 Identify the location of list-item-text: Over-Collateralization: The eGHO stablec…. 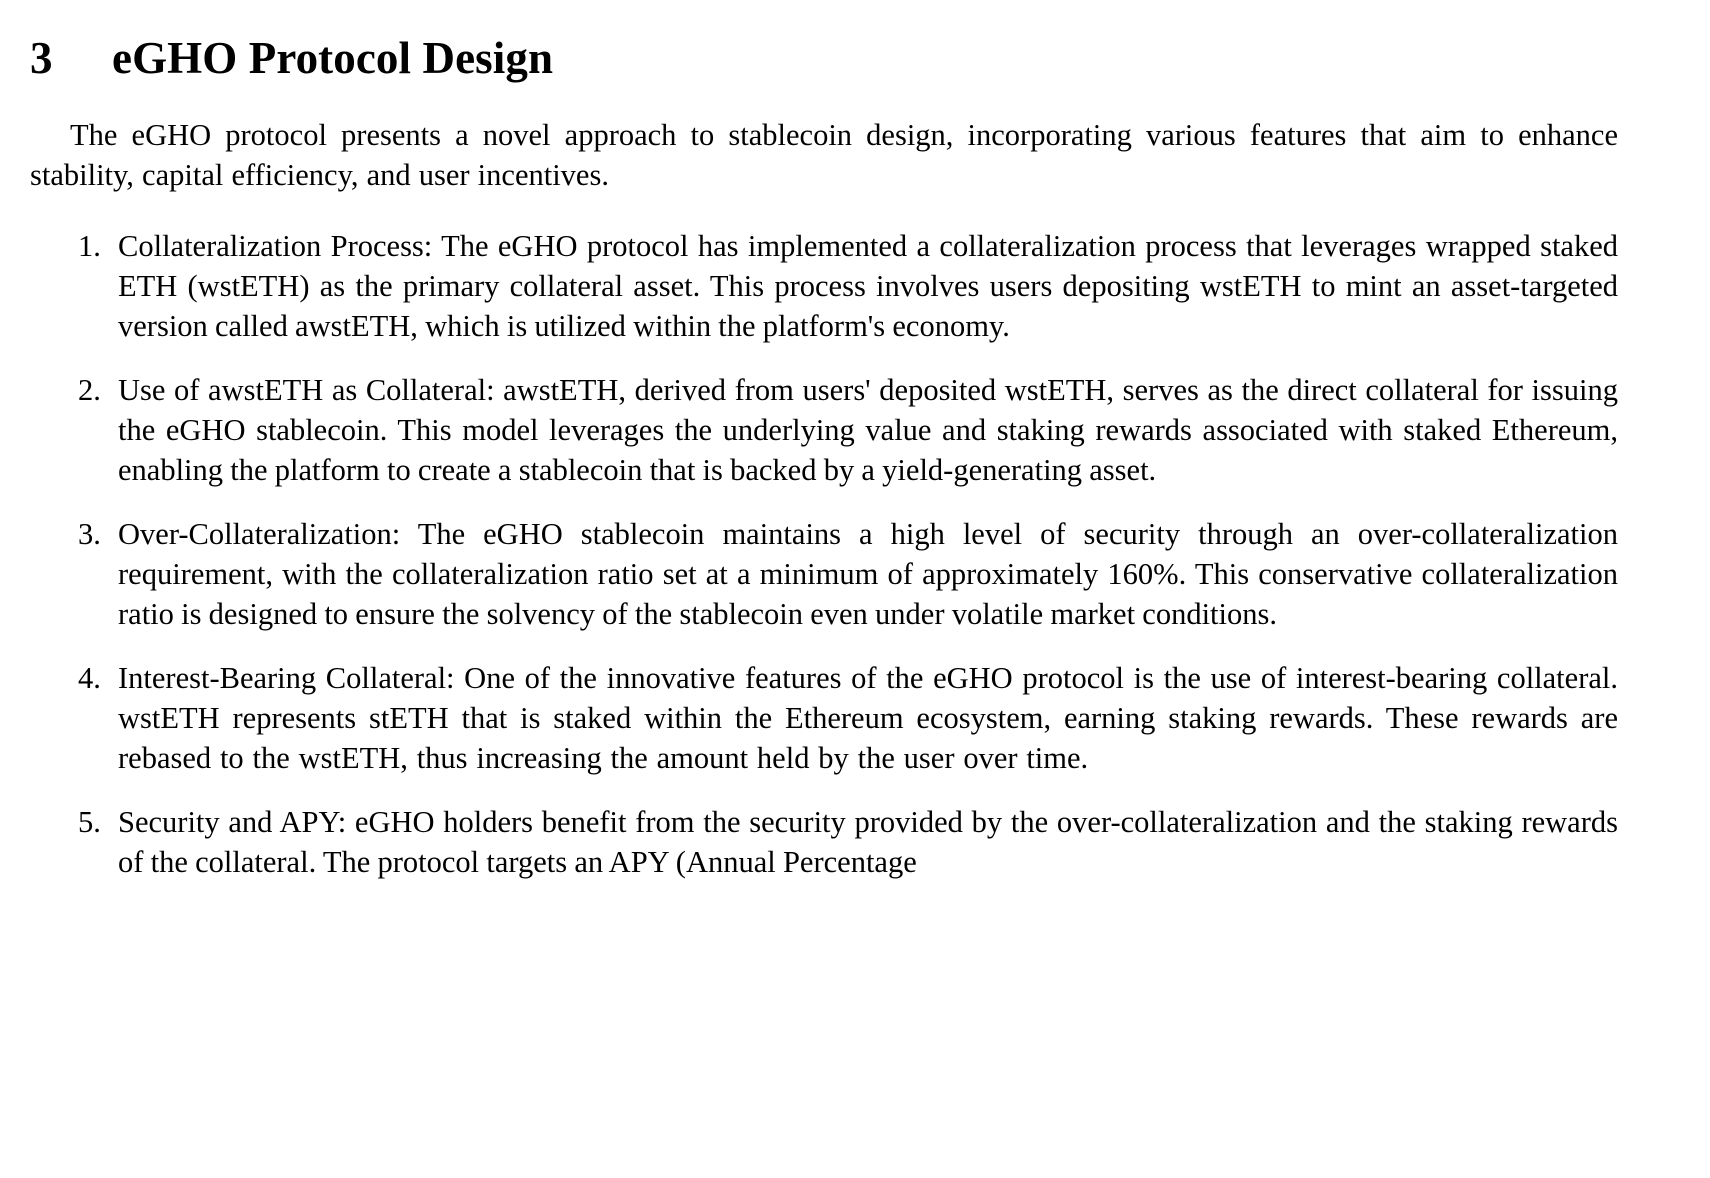
(868, 574).